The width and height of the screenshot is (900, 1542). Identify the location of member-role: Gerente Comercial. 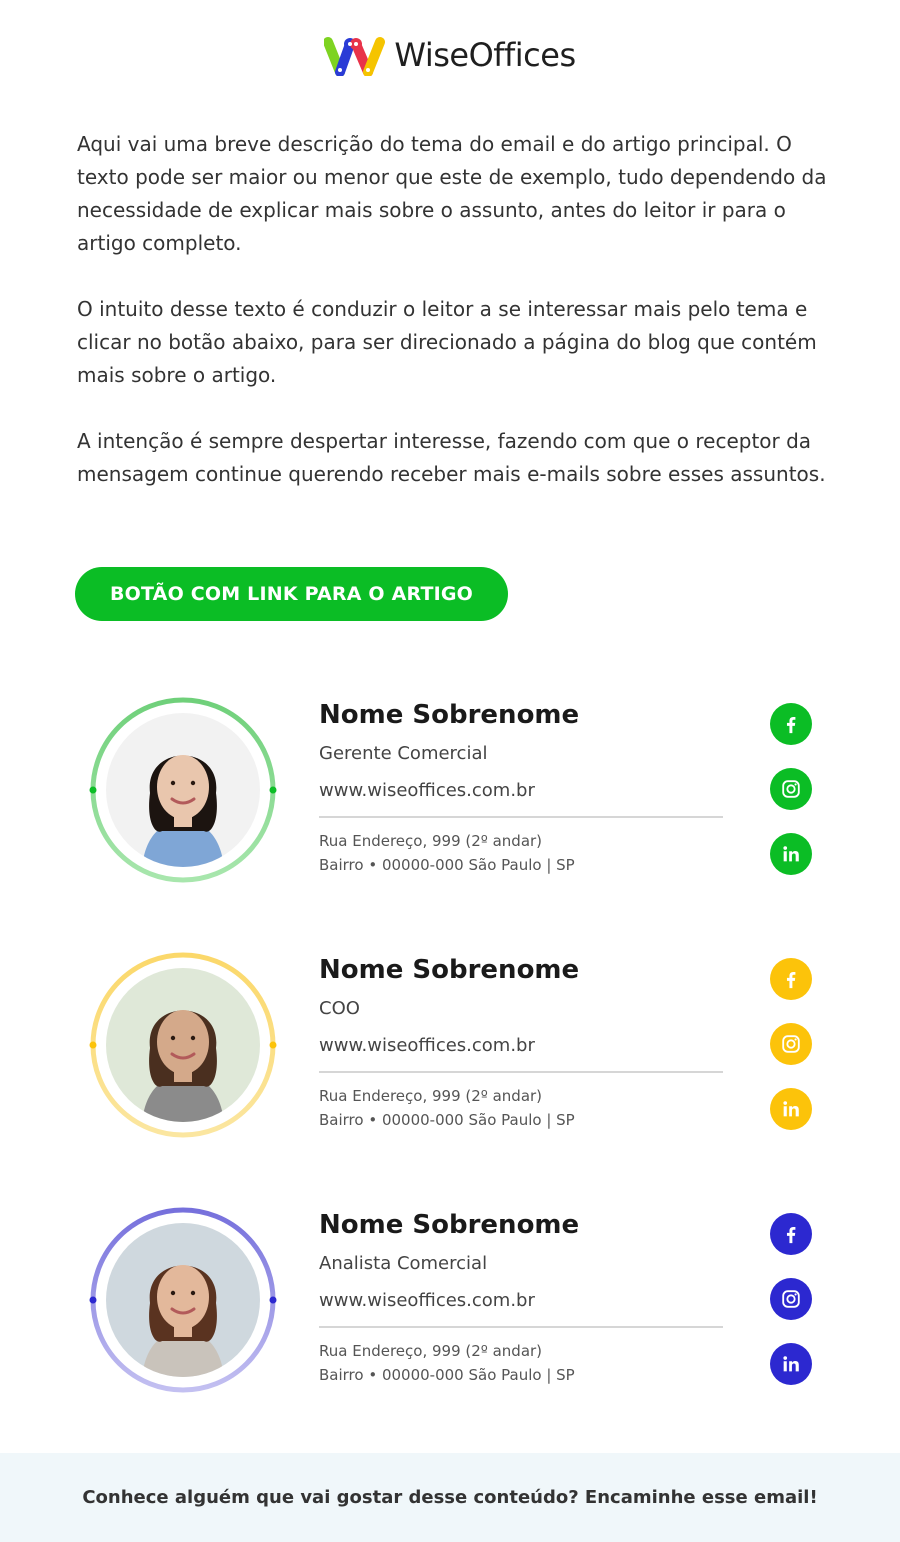
(403, 753).